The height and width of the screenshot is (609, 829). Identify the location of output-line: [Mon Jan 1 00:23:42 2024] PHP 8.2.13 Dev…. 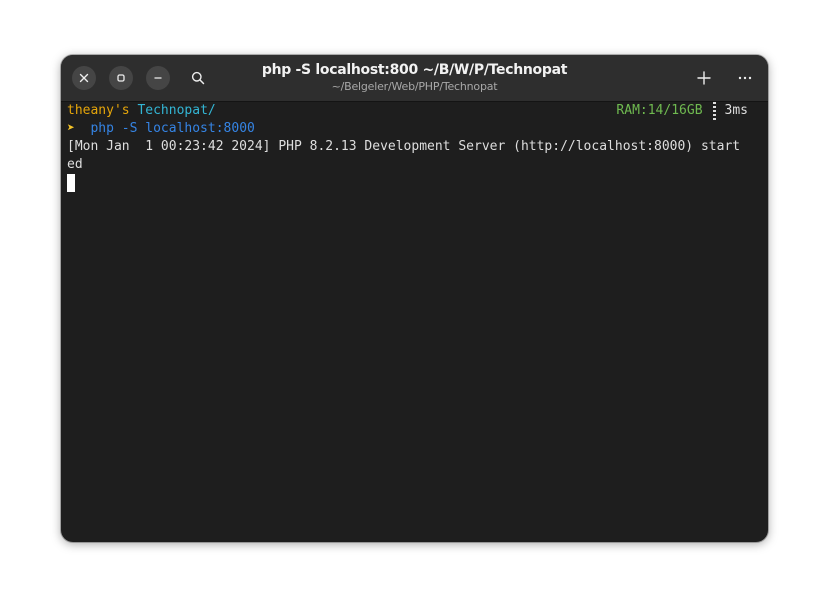
(404, 146).